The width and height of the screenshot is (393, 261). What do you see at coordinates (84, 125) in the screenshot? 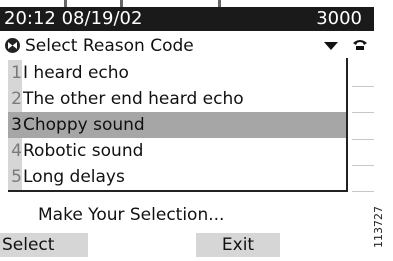
I see `menu-item-label: Choppy sound` at bounding box center [84, 125].